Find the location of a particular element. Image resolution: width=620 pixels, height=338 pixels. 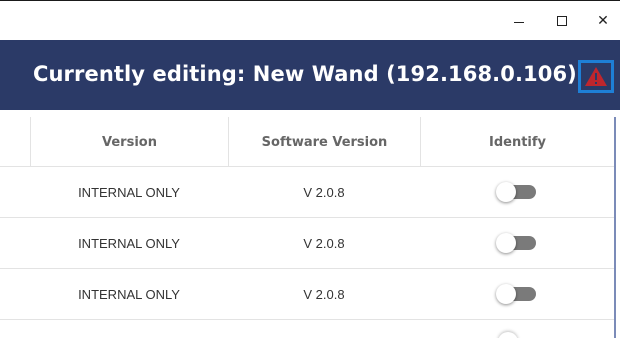

table-header-row: Version Software Version Identify is located at coordinates (307, 142).